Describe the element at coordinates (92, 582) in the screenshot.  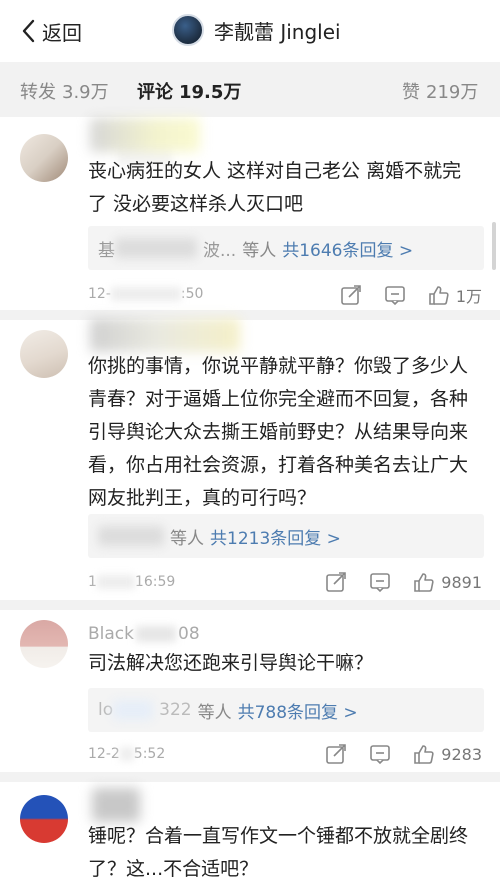
I see `time-part: 1` at that location.